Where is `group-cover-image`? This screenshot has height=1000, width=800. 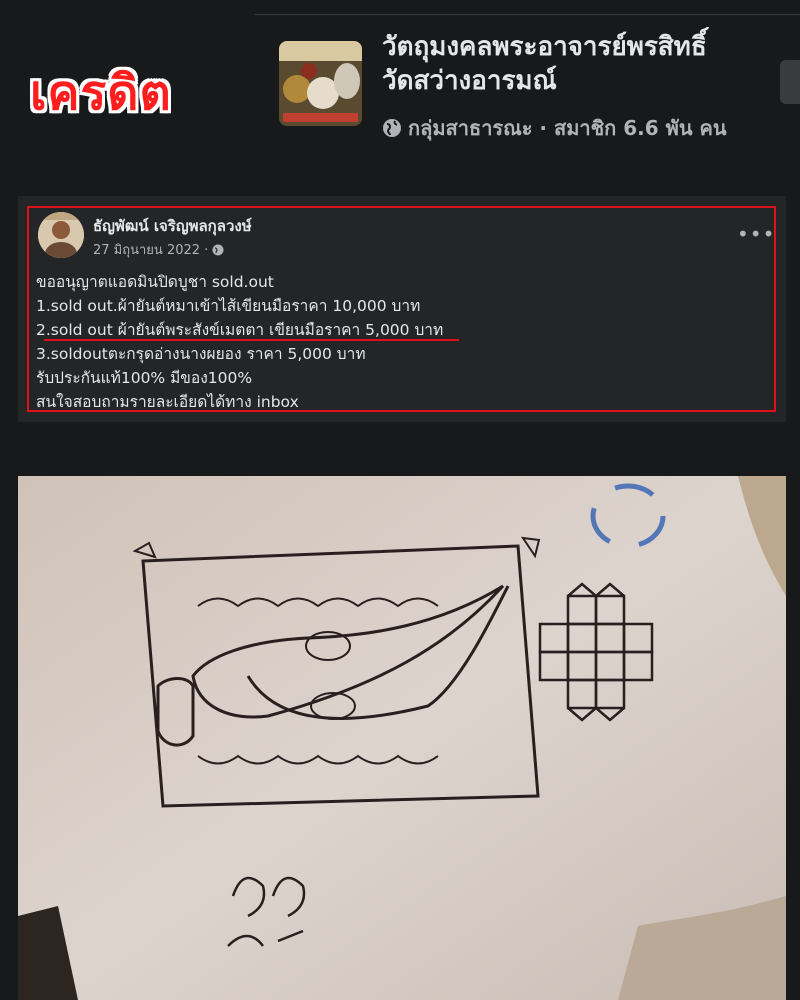 group-cover-image is located at coordinates (320, 83).